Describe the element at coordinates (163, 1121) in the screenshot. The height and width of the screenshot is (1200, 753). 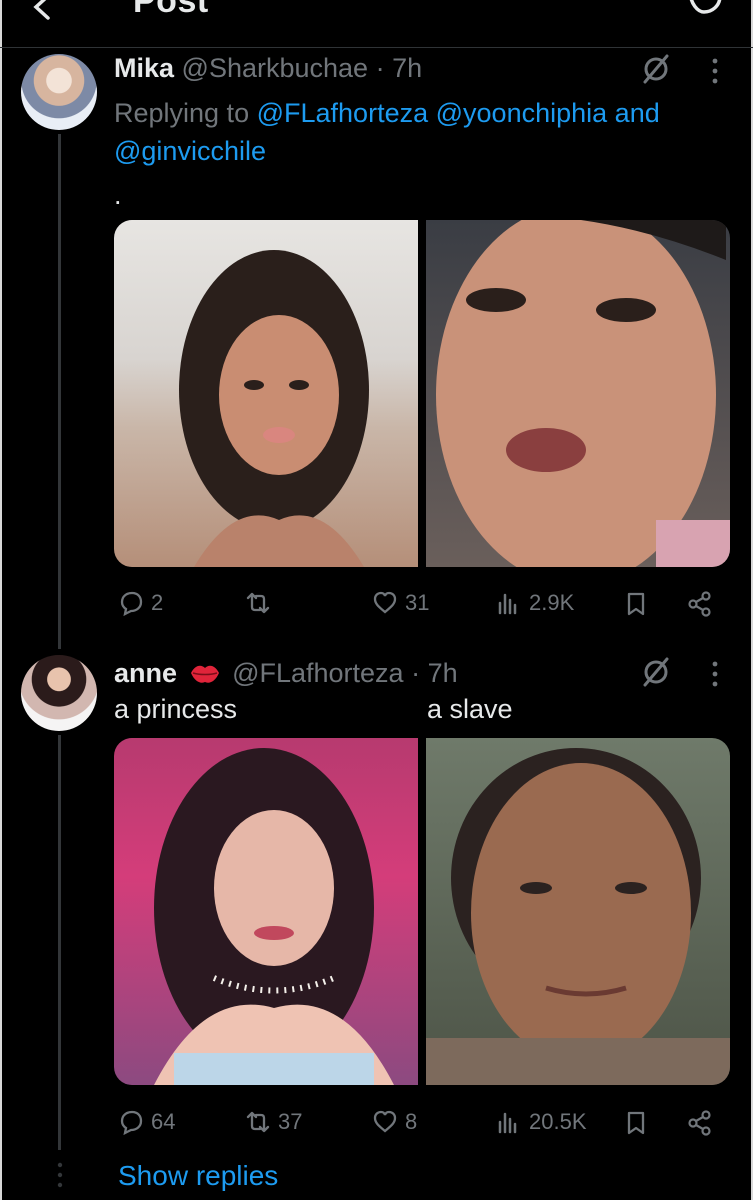
I see `reply-count: 64` at that location.